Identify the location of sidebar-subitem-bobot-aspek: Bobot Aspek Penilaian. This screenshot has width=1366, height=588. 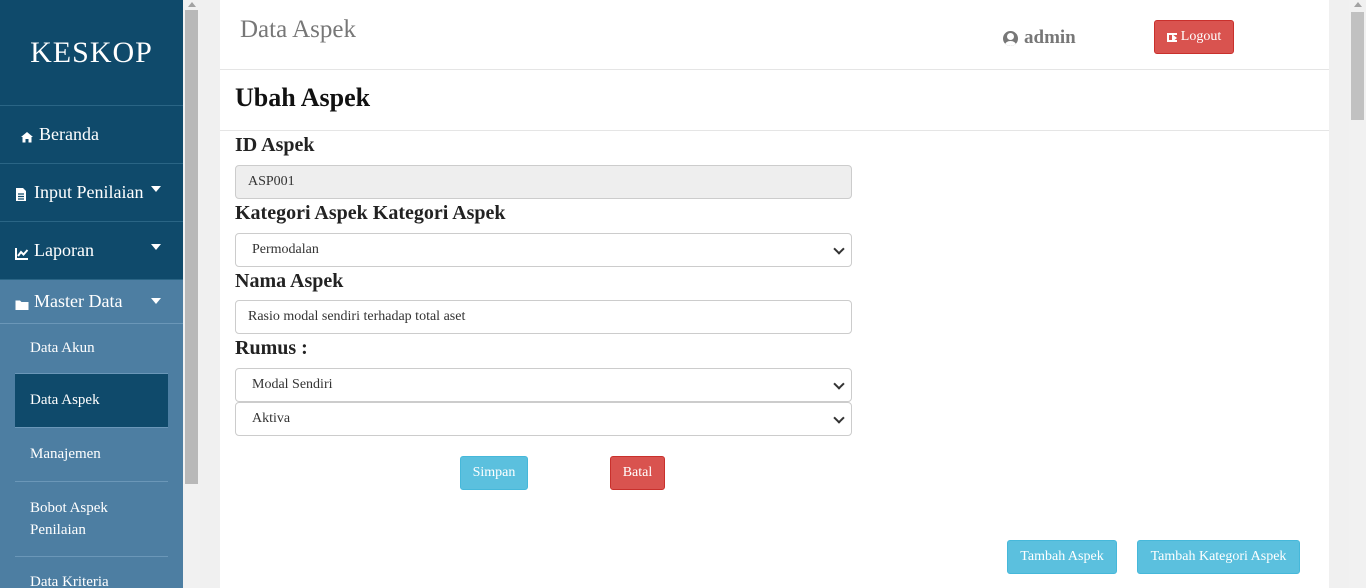
(91, 519).